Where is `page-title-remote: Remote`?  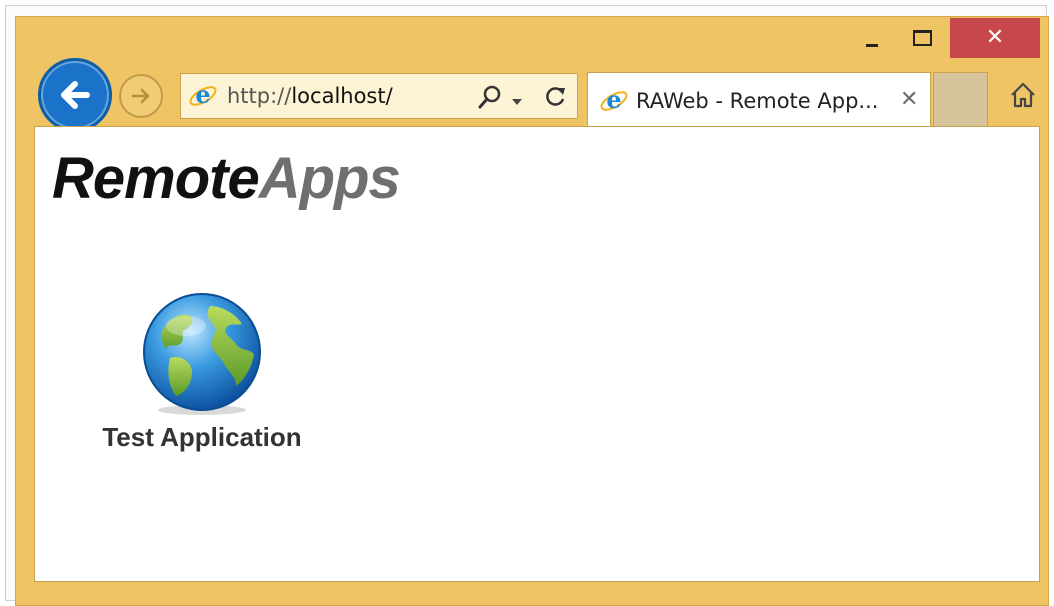 page-title-remote: Remote is located at coordinates (156, 178).